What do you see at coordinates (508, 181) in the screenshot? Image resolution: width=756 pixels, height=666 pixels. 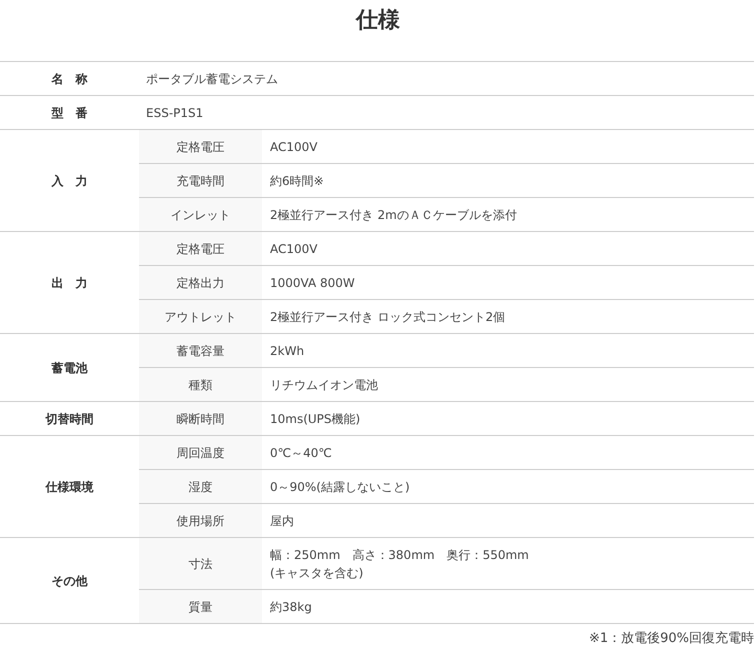 I see `value-cell: 約6時間※` at bounding box center [508, 181].